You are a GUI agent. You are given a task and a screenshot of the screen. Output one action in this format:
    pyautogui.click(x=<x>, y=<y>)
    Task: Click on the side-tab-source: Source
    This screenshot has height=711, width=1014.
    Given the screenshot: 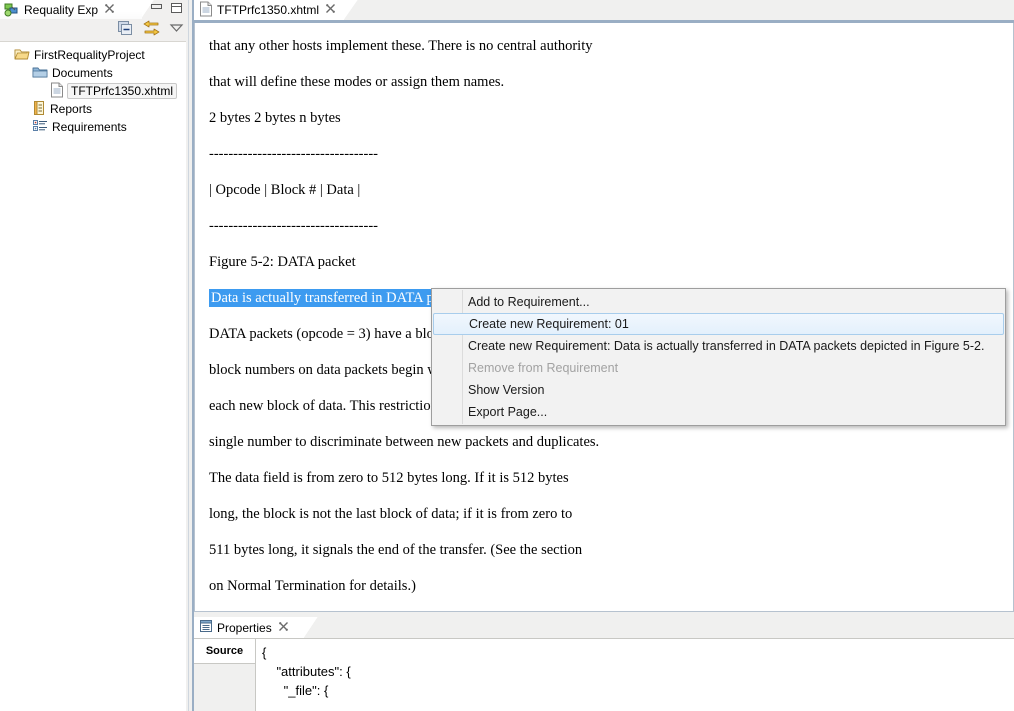 What is the action you would take?
    pyautogui.click(x=224, y=651)
    